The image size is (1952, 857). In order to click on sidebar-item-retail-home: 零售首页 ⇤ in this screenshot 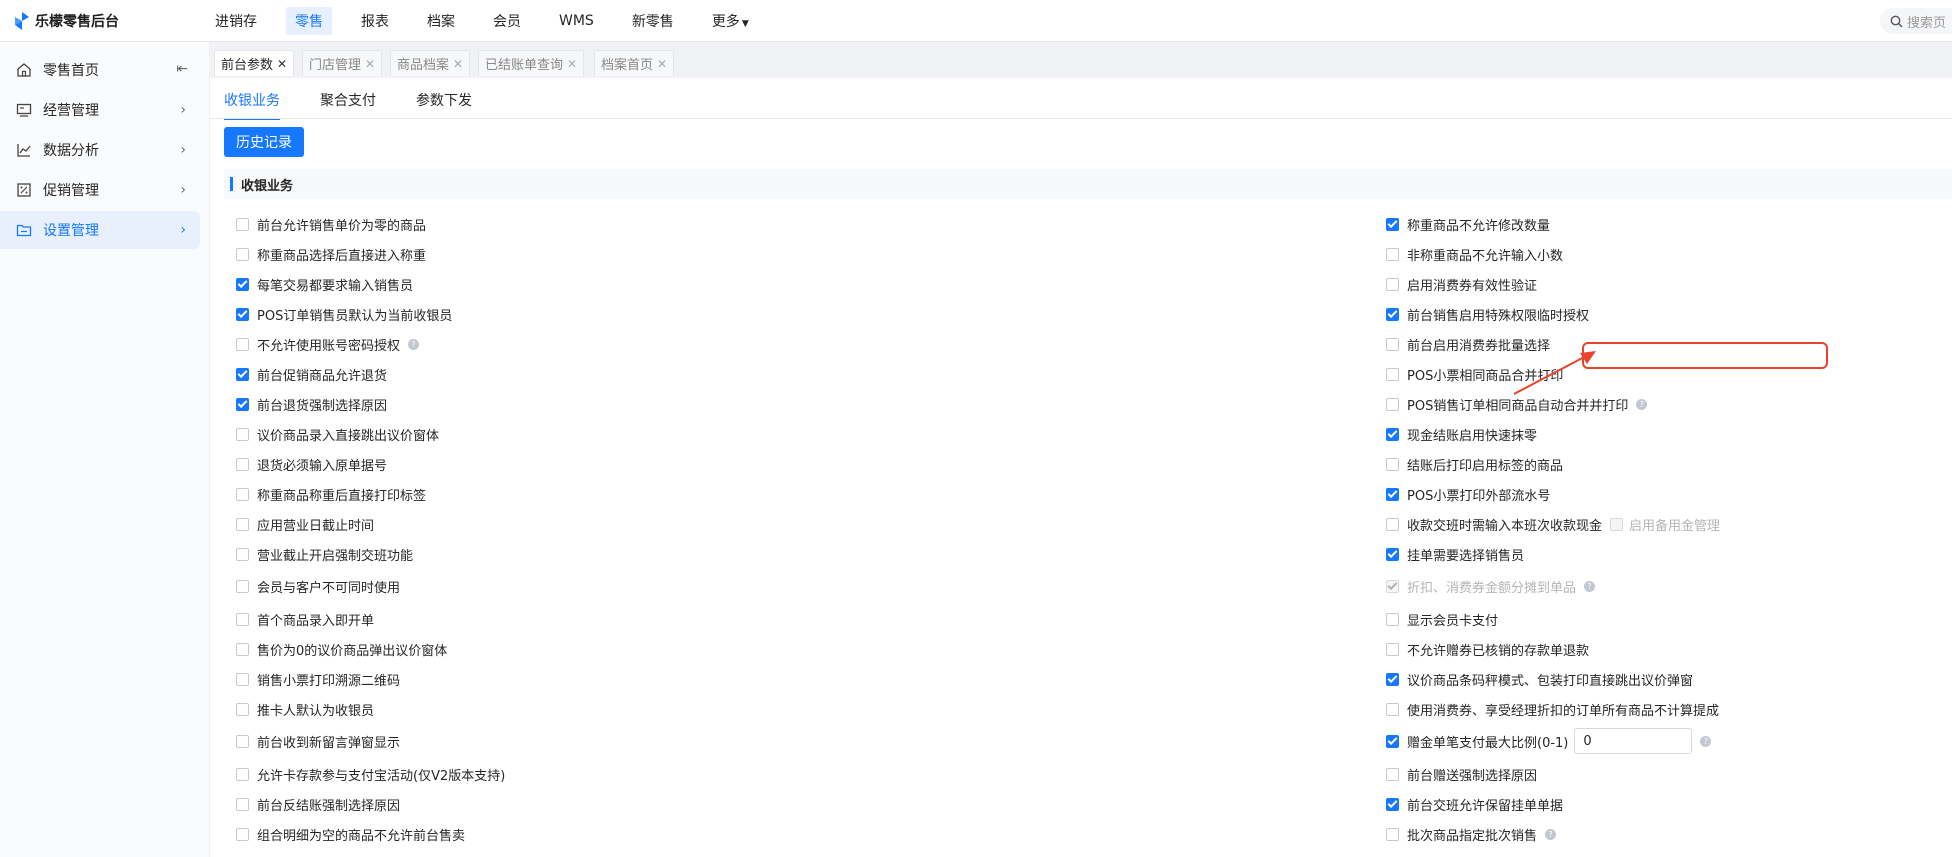, I will do `click(100, 70)`.